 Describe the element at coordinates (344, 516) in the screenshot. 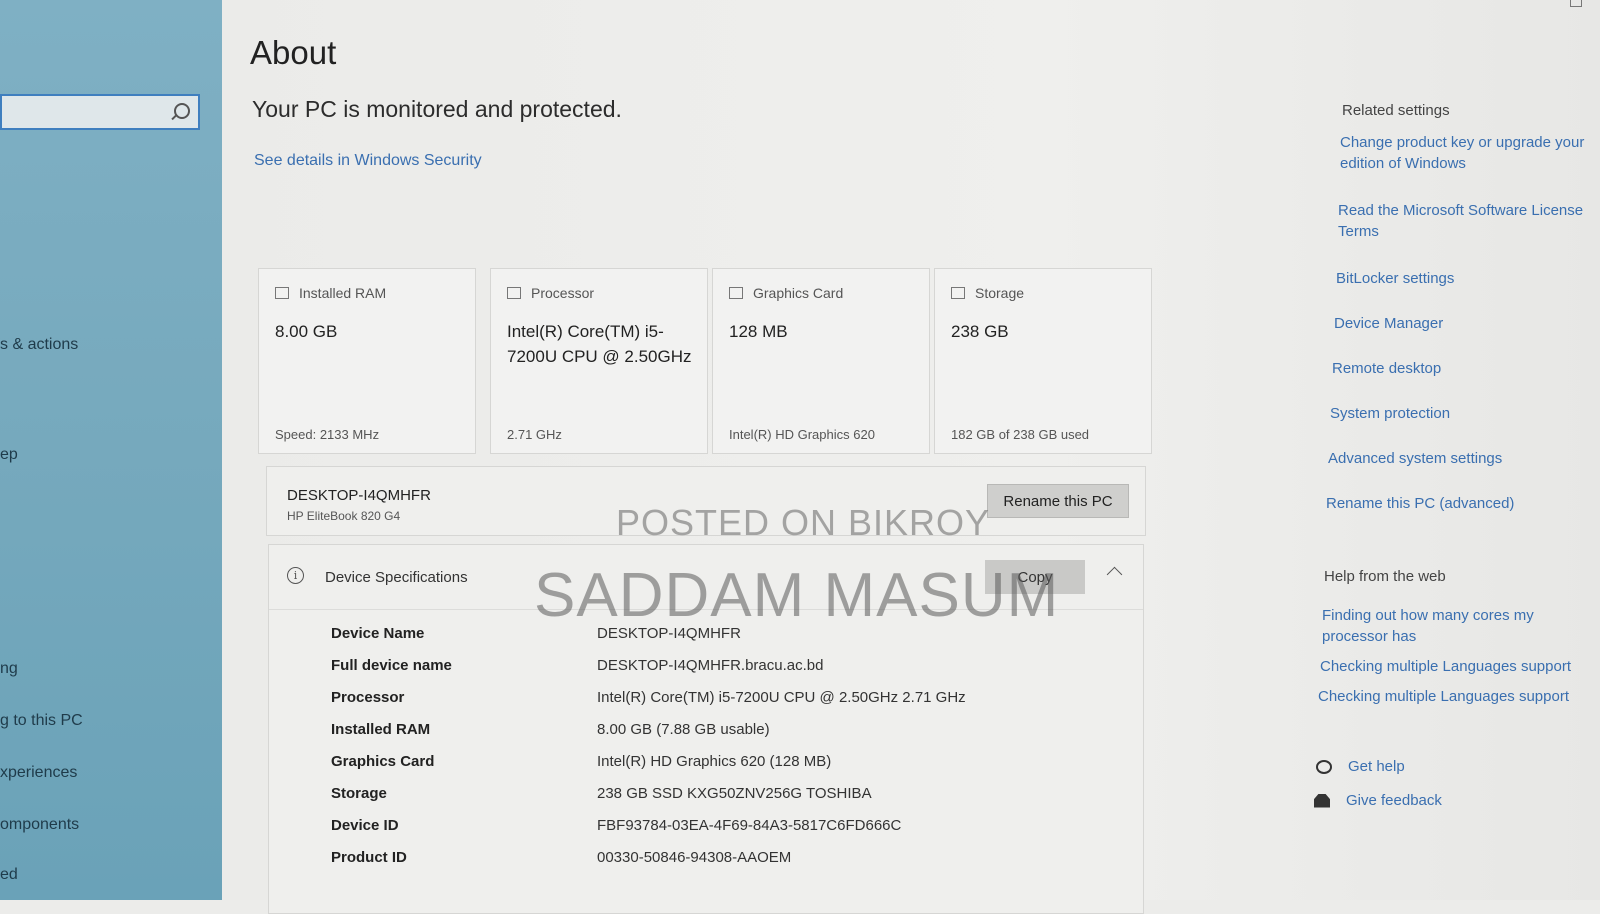

I see `pc-model: HP EliteBook 820 G4` at that location.